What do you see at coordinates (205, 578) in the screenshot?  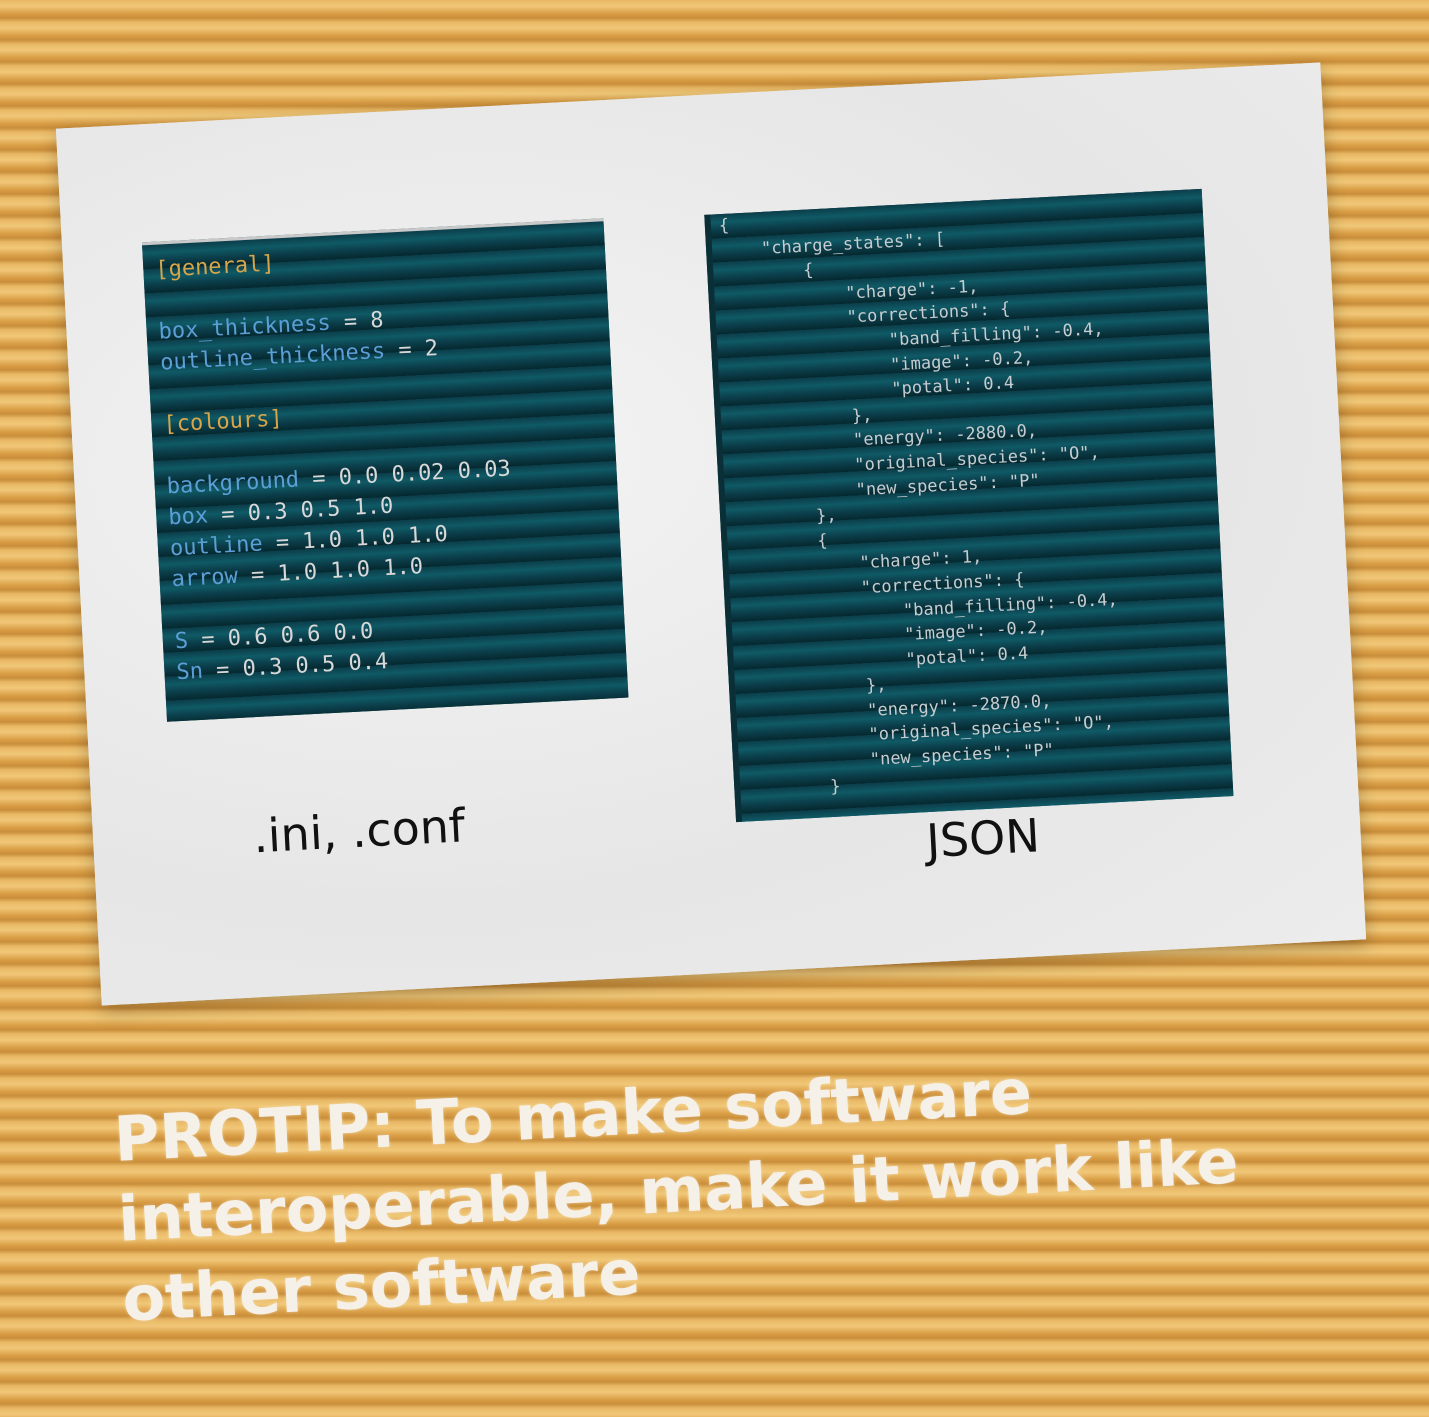 I see `ini-key: arrow` at bounding box center [205, 578].